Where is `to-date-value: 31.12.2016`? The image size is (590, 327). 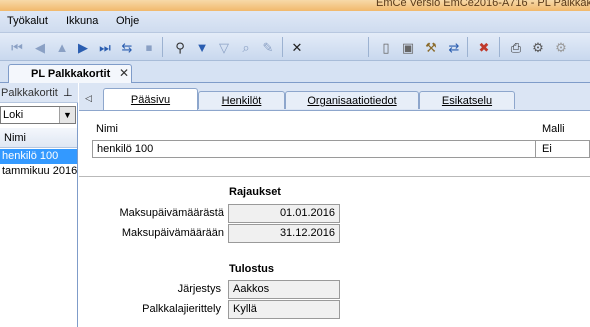 to-date-value: 31.12.2016 is located at coordinates (307, 233).